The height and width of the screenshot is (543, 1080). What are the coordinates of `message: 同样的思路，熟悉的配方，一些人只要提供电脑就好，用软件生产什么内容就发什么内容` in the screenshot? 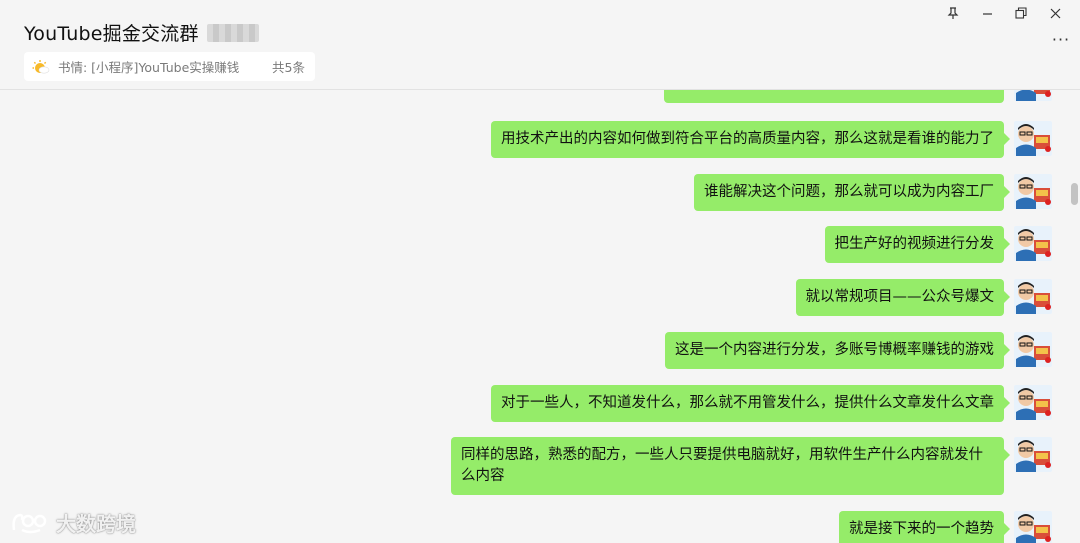 It's located at (751, 466).